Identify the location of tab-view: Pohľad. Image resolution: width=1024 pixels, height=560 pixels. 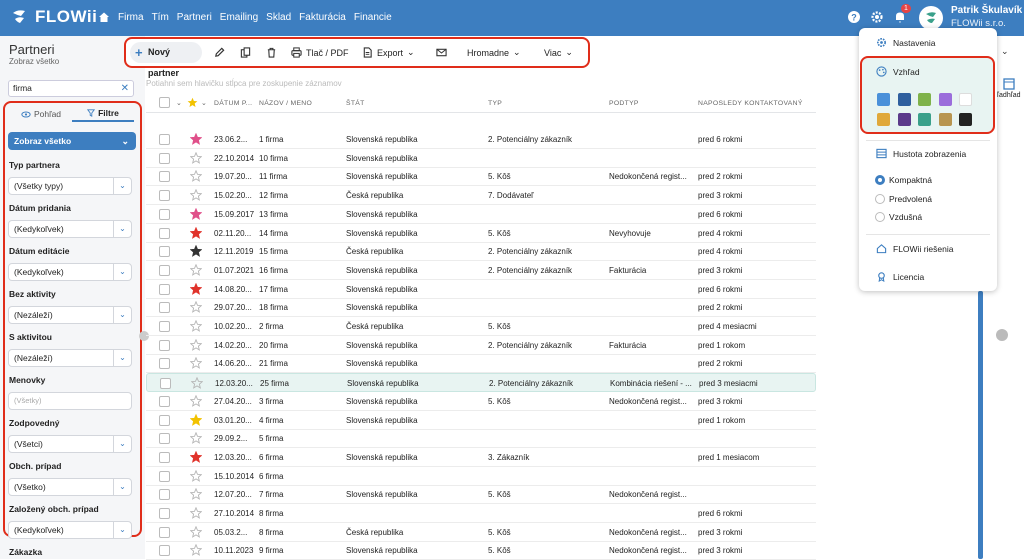
(41, 114).